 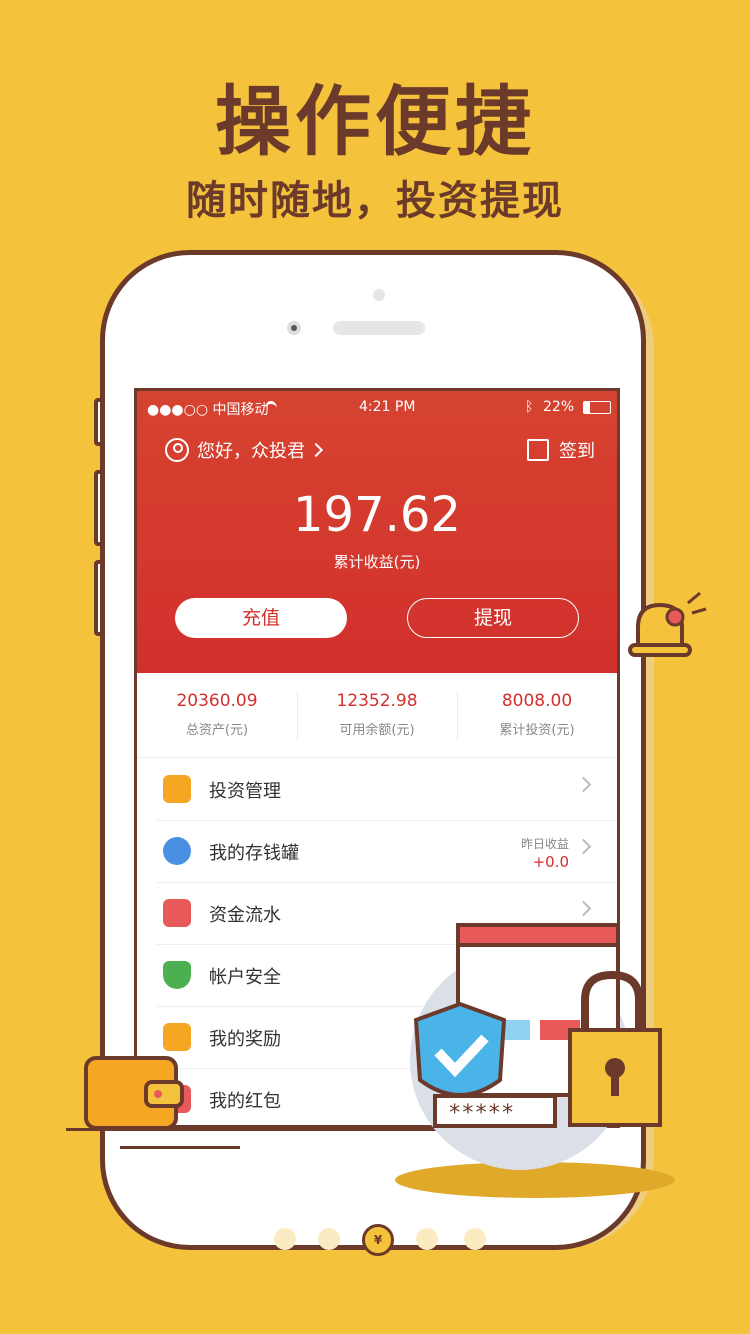 What do you see at coordinates (245, 1039) in the screenshot?
I see `menu-item-label: 我的奖励` at bounding box center [245, 1039].